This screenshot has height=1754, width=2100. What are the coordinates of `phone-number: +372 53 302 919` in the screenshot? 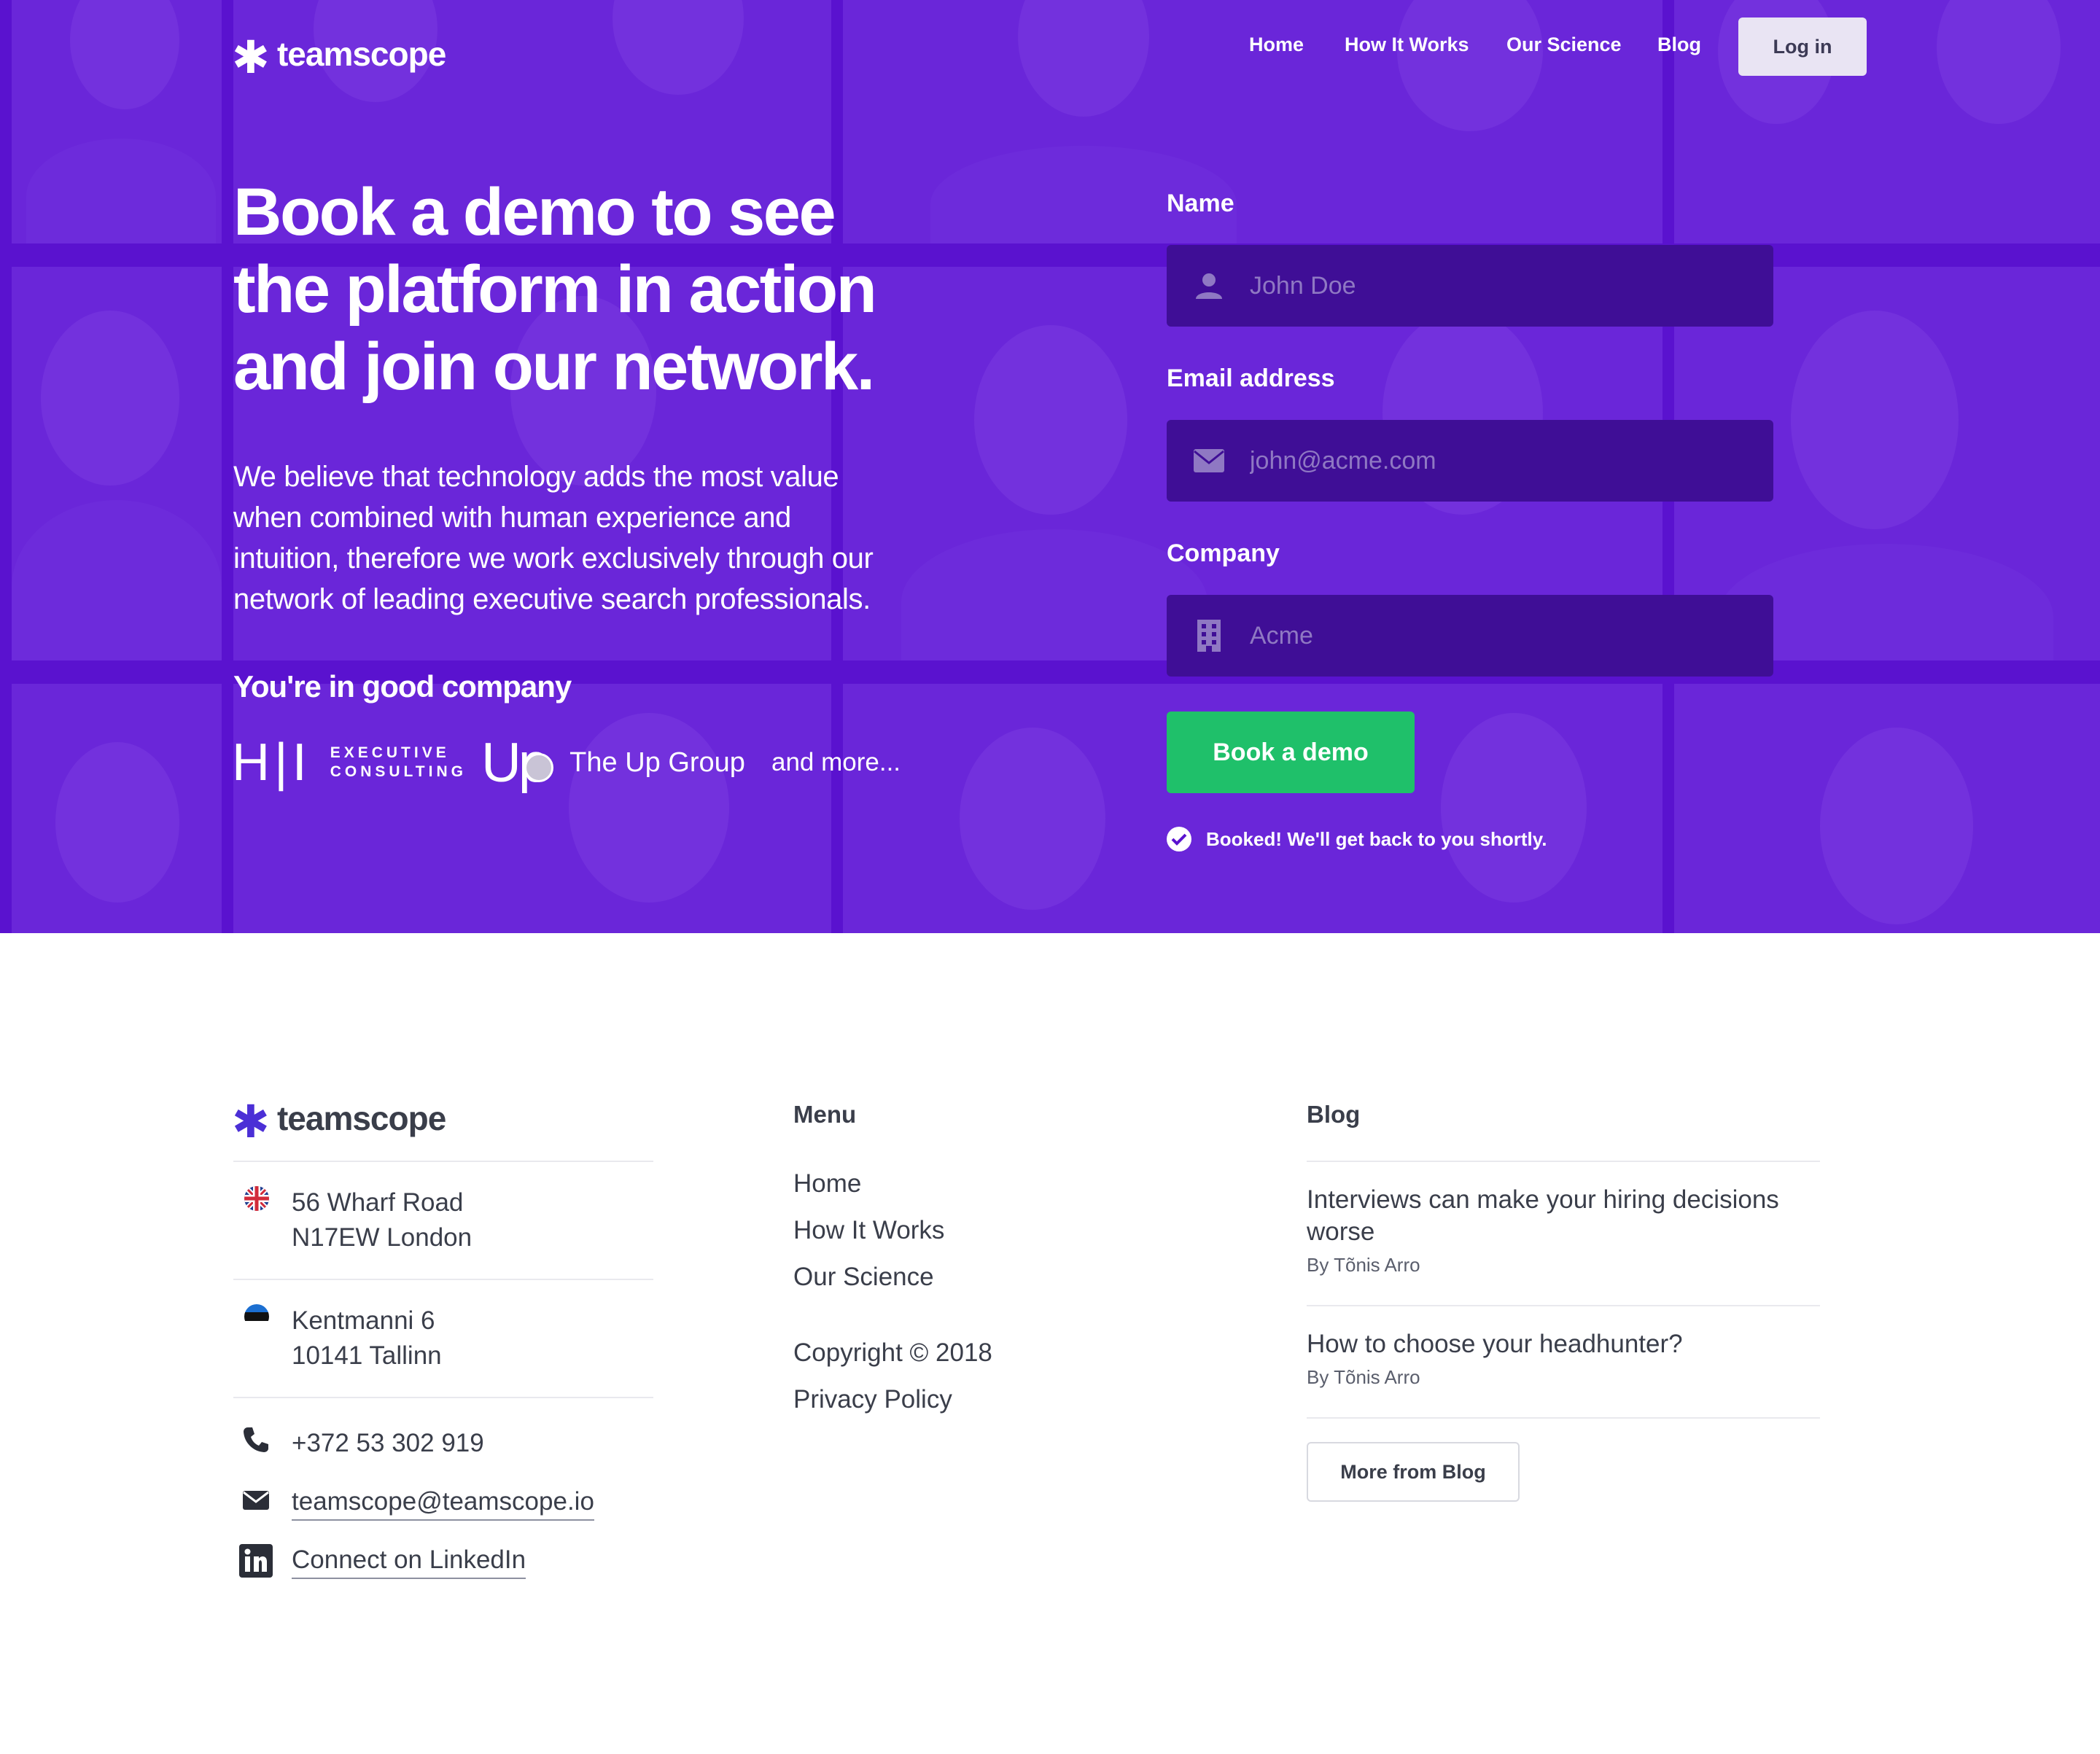 It's located at (388, 1443).